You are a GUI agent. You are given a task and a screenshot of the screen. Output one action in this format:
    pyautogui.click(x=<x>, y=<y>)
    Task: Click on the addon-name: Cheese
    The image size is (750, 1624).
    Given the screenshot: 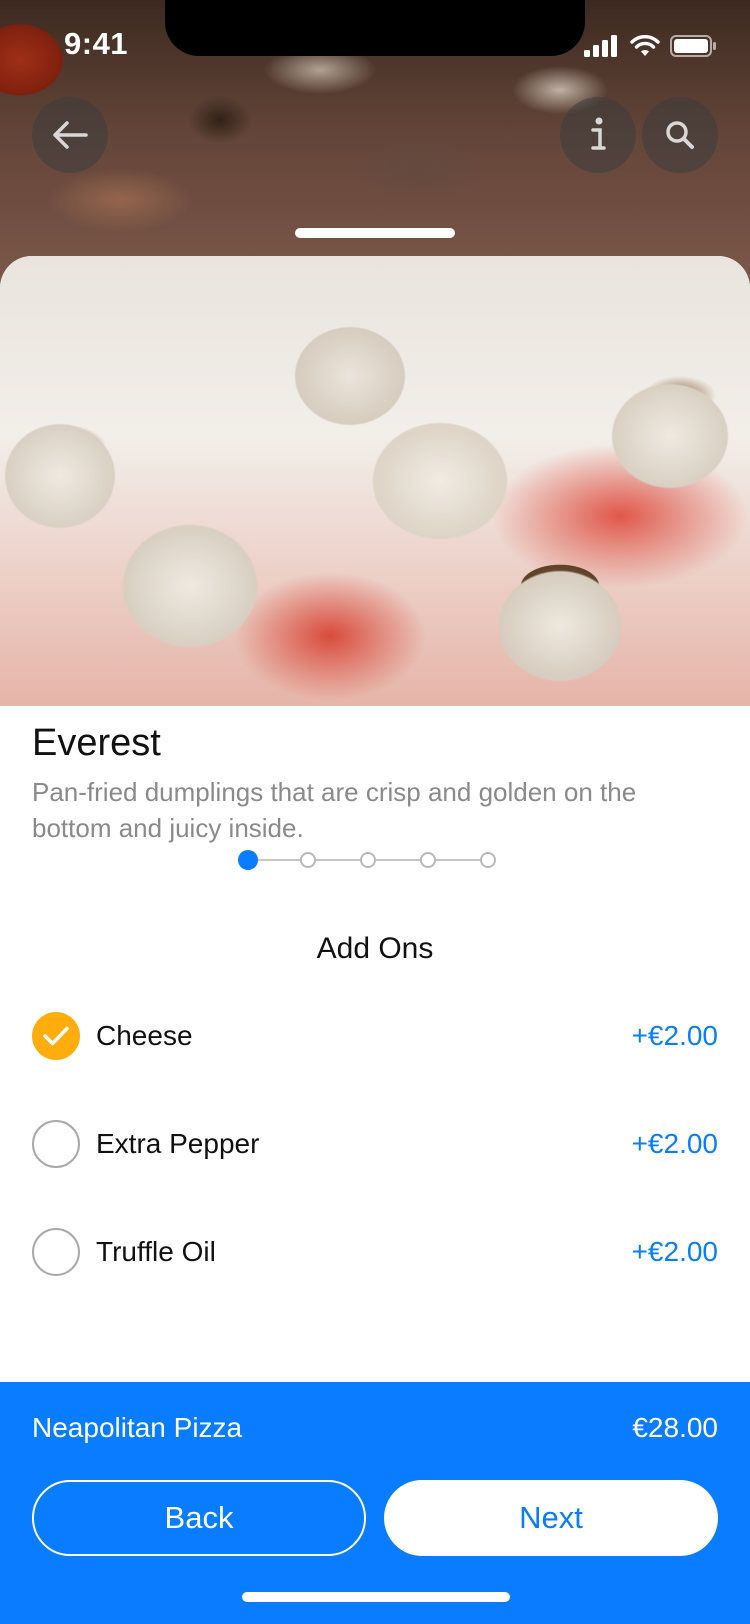 What is the action you would take?
    pyautogui.click(x=144, y=1035)
    